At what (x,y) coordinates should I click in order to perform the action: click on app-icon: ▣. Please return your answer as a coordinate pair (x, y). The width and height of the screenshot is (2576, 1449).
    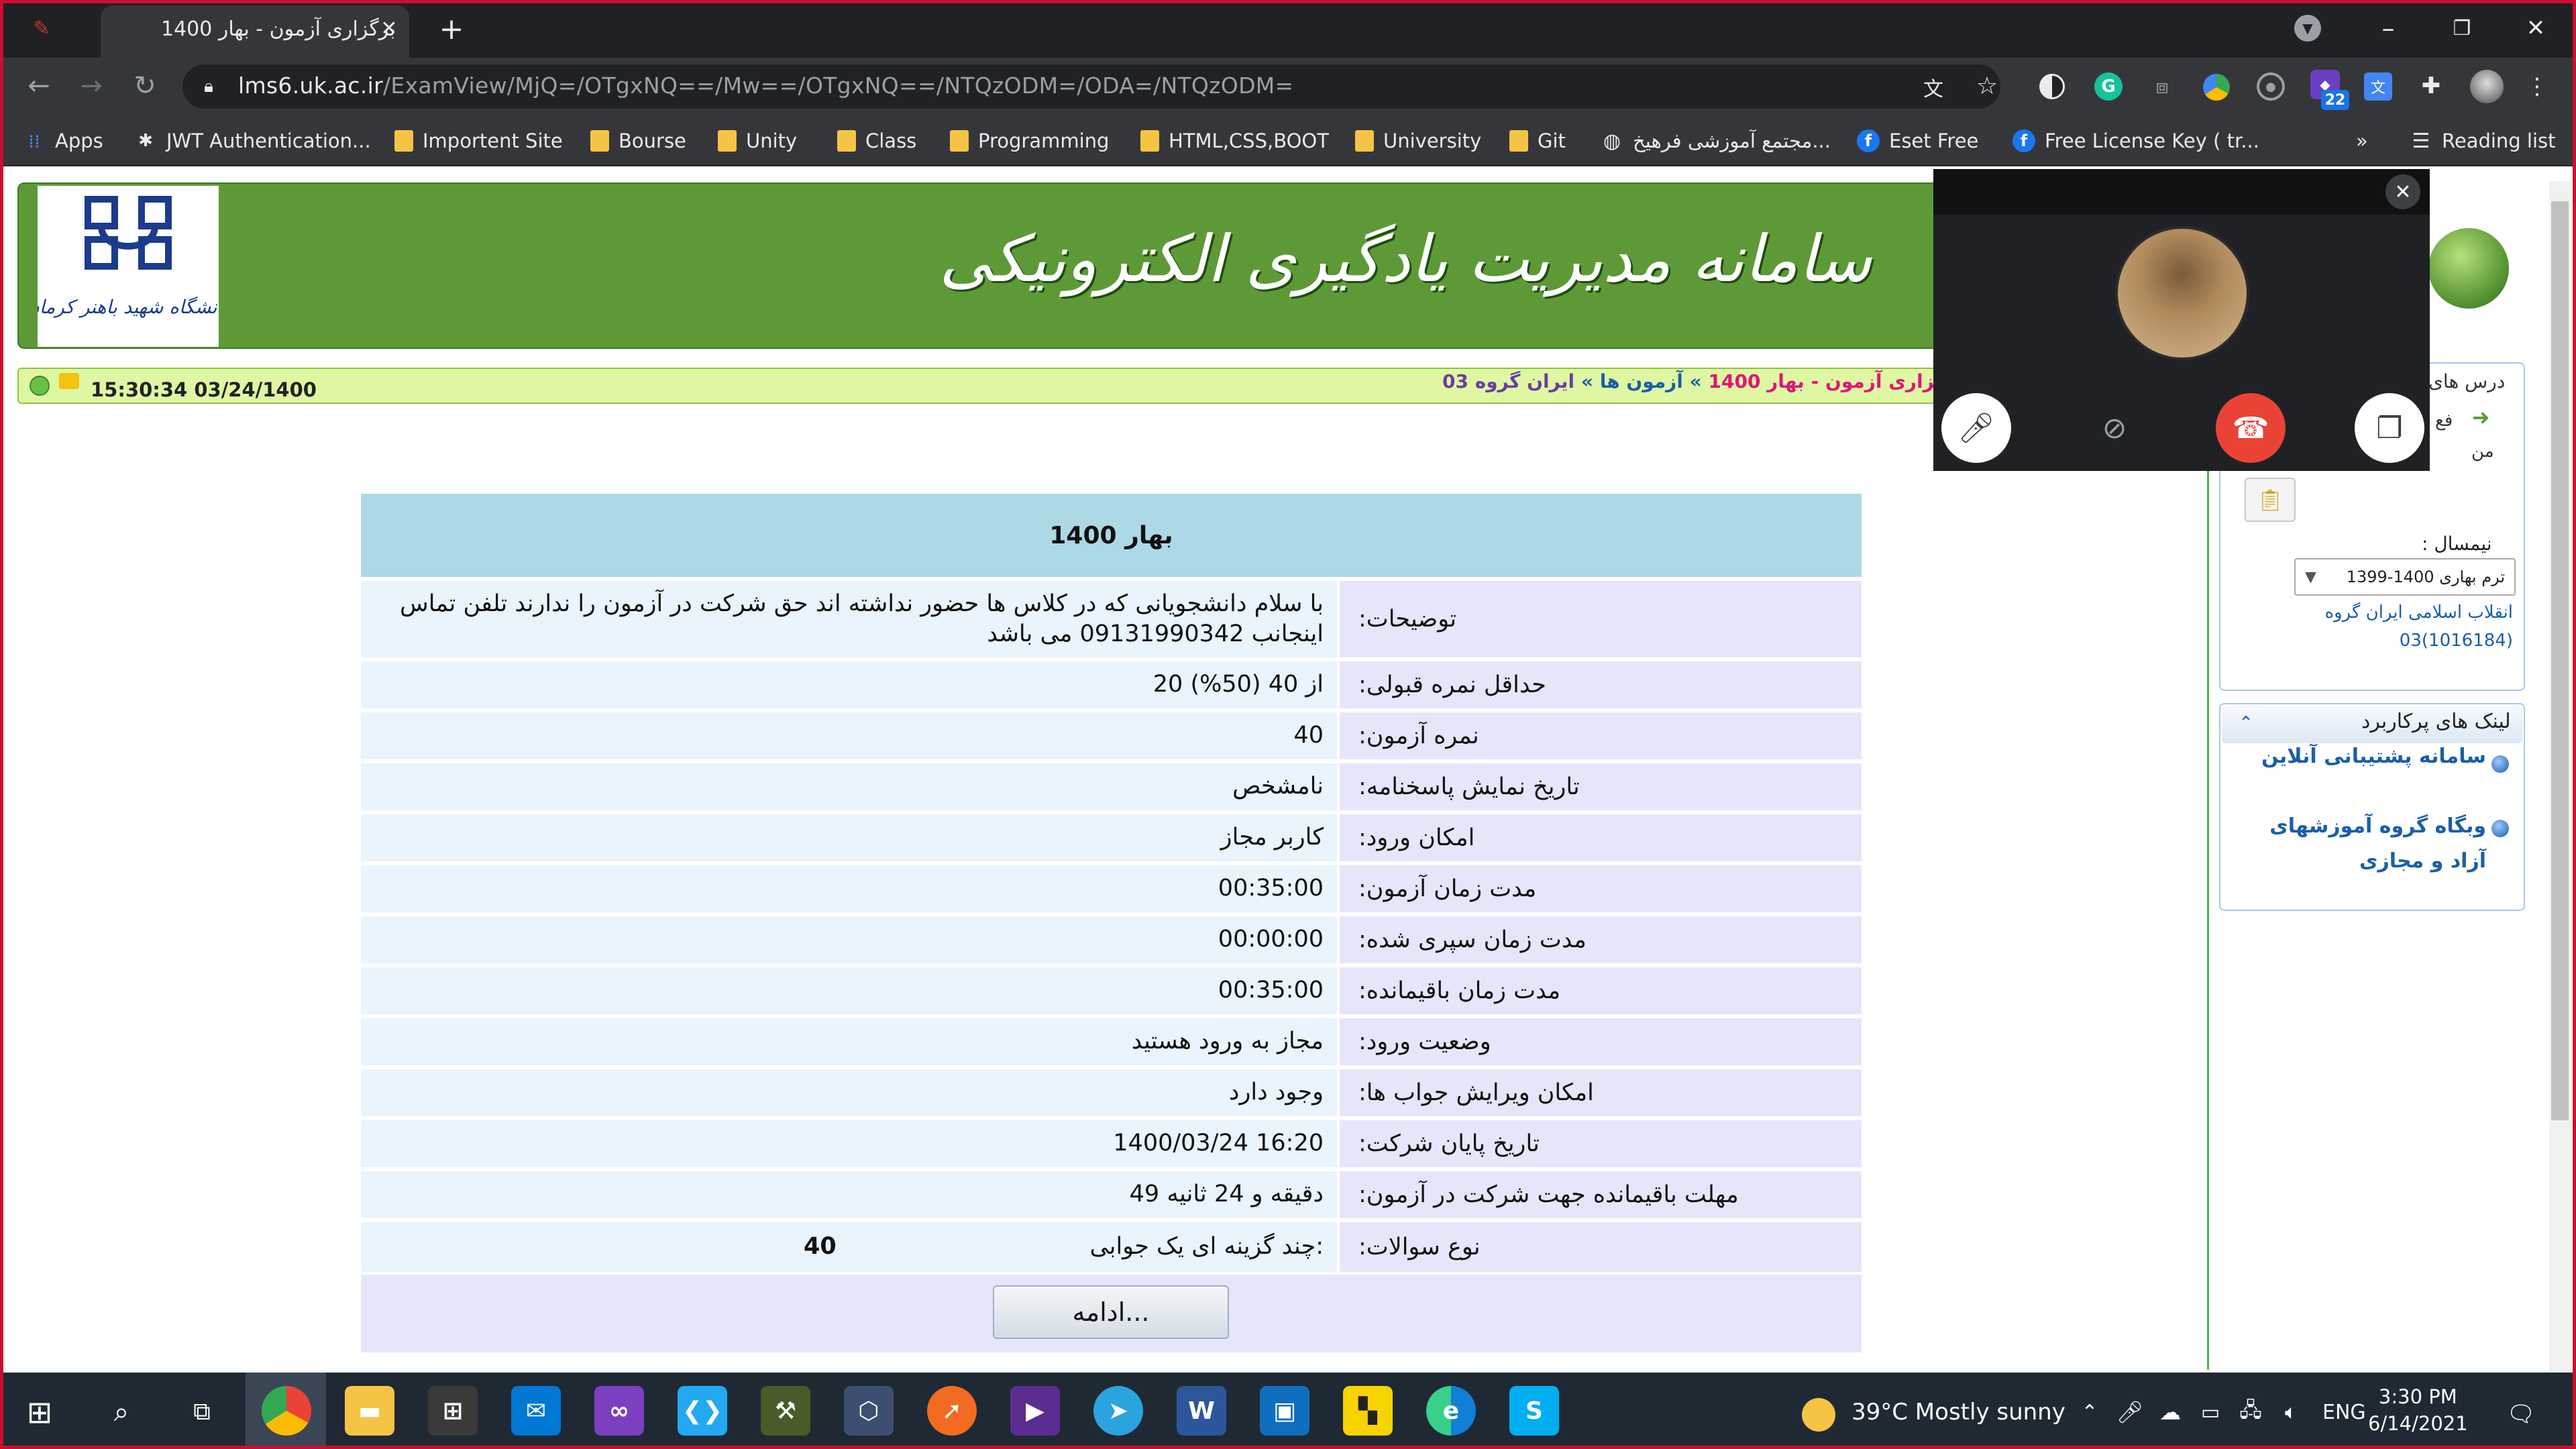
    Looking at the image, I should click on (1284, 1411).